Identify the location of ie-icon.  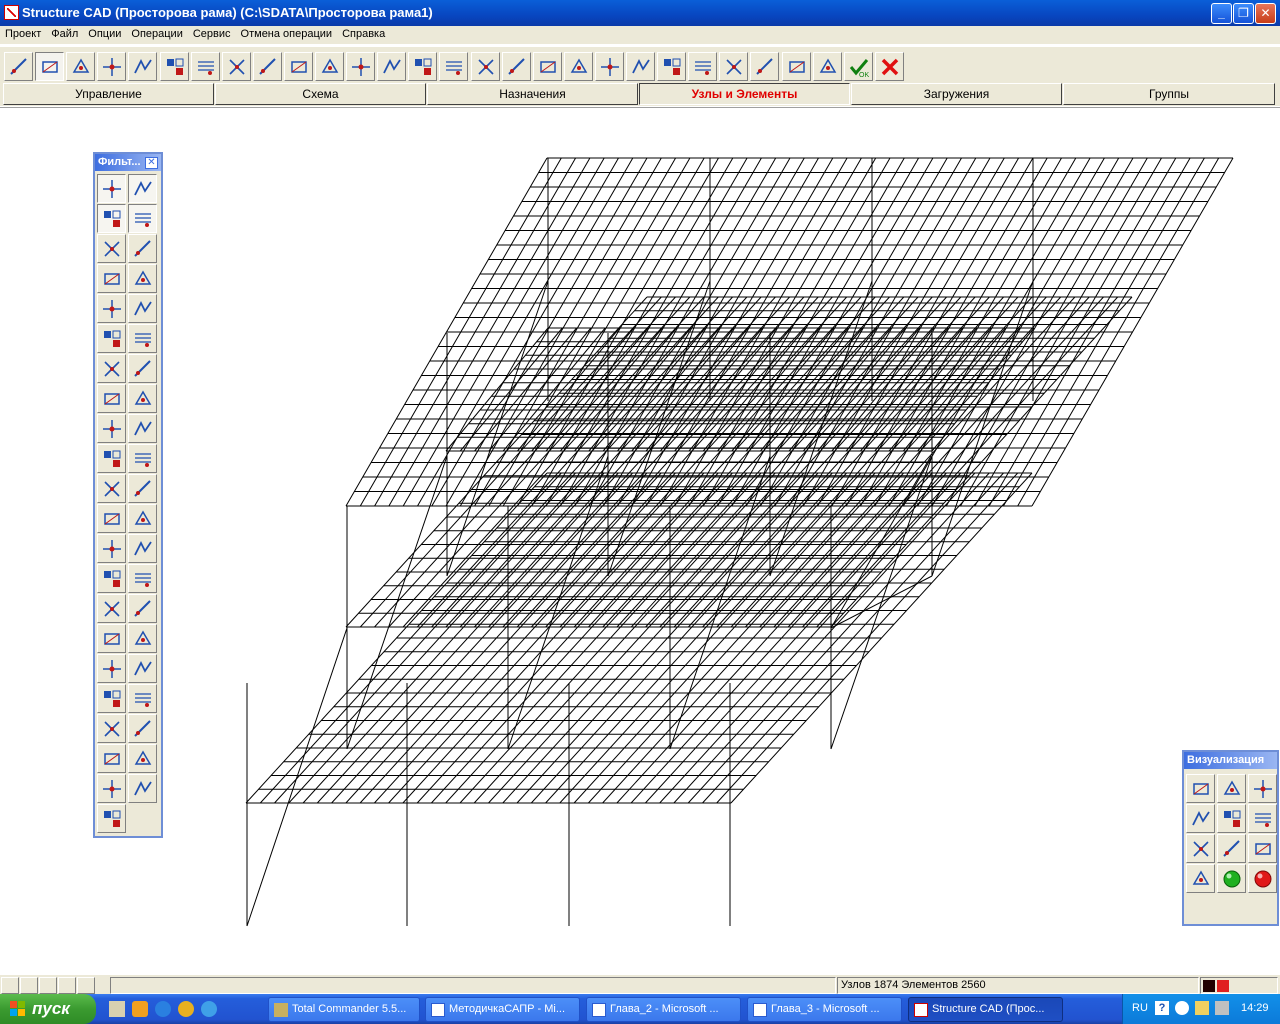
(163, 1009).